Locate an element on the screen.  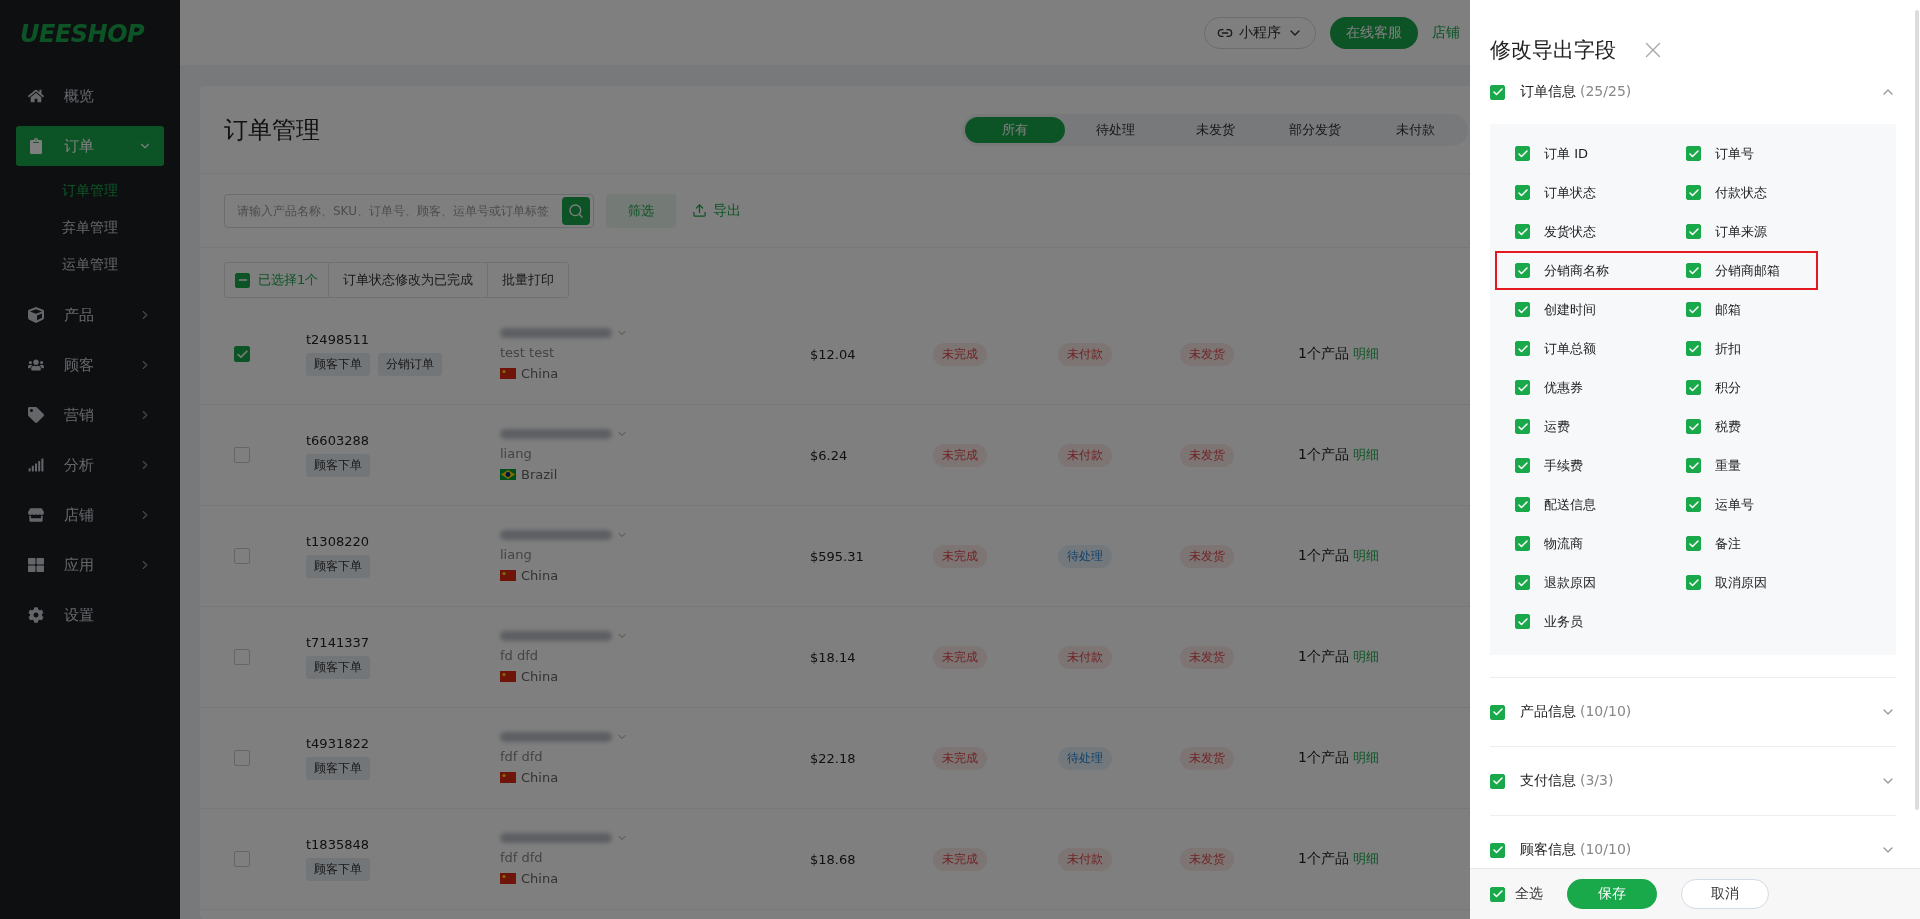
status-badge: 未付款 is located at coordinates (1085, 657).